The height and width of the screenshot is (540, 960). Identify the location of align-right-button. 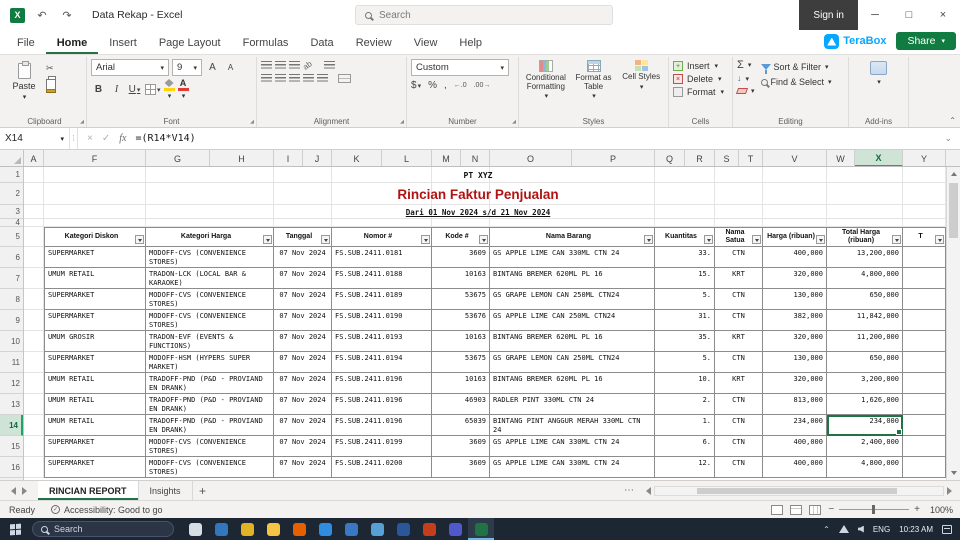
(294, 78).